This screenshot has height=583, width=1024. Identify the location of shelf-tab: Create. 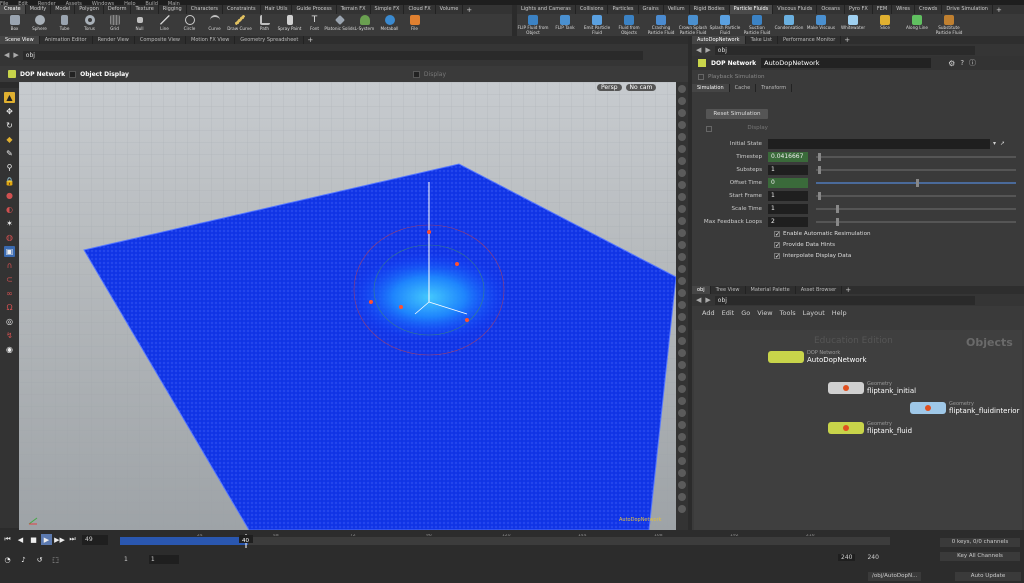
(13, 9).